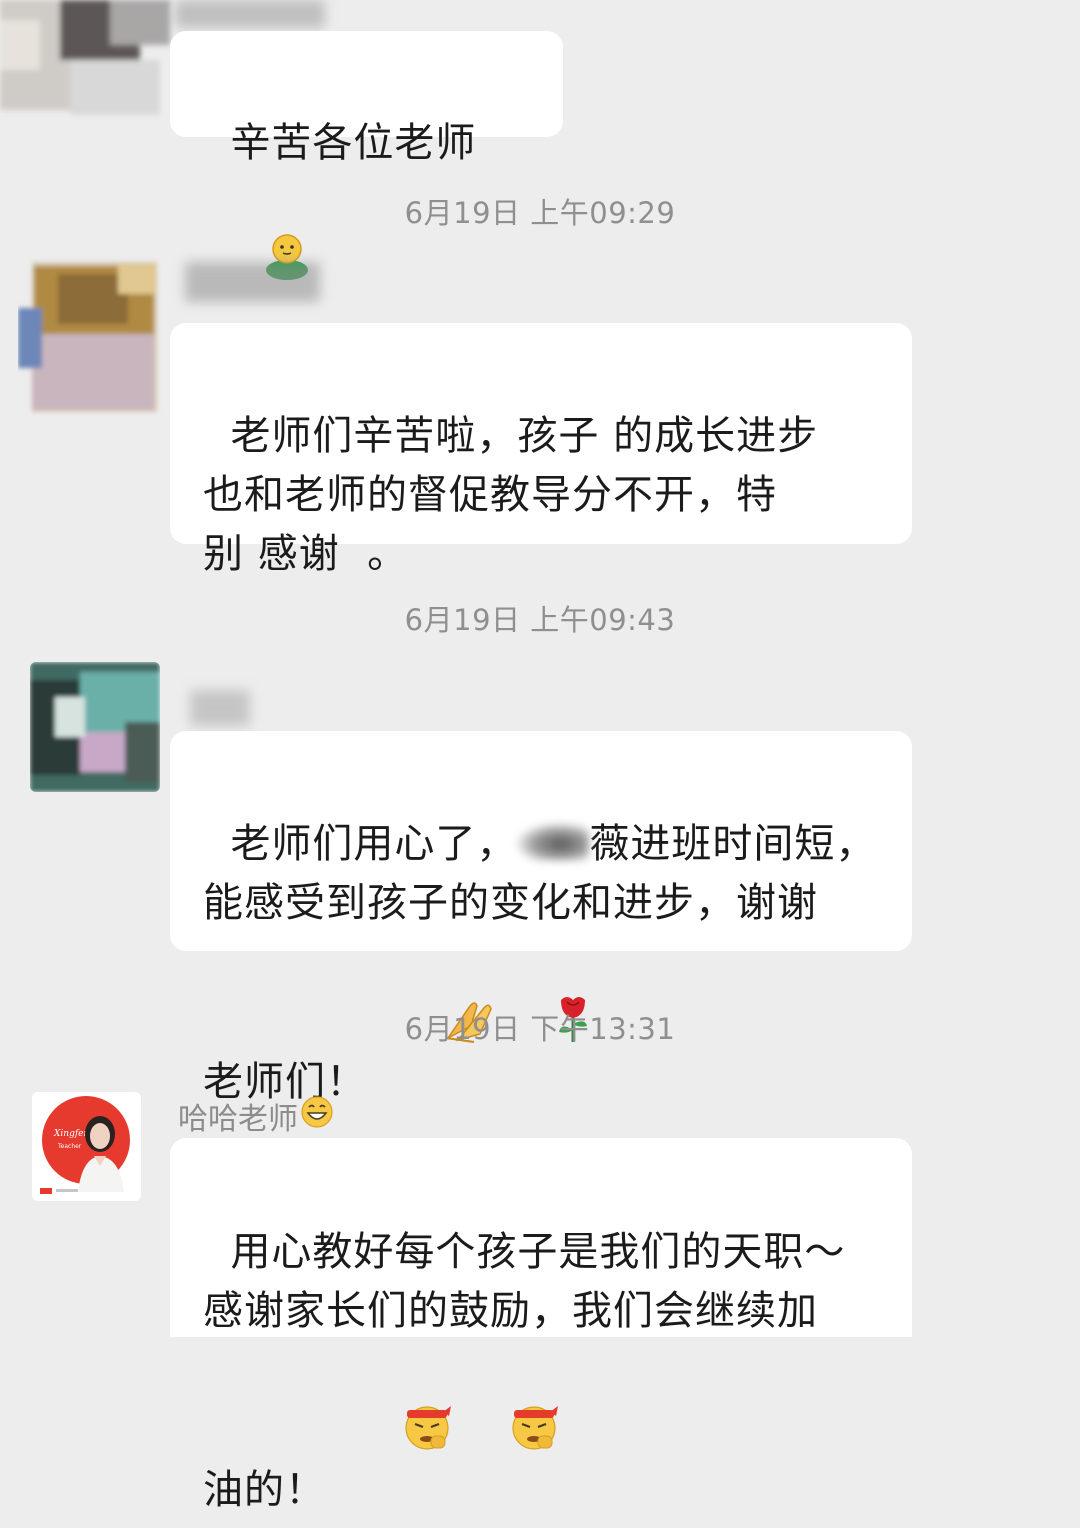 The height and width of the screenshot is (1528, 1080). I want to click on message-bubble-2: 老师们辛苦啦，孩子 的成长进步 也和老师的督促教导分不开，特 别 感谢 。, so click(541, 450).